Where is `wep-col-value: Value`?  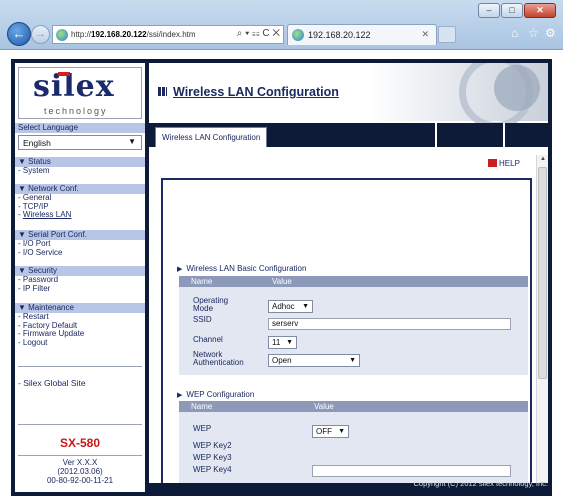
wep-col-value: Value is located at coordinates (324, 406).